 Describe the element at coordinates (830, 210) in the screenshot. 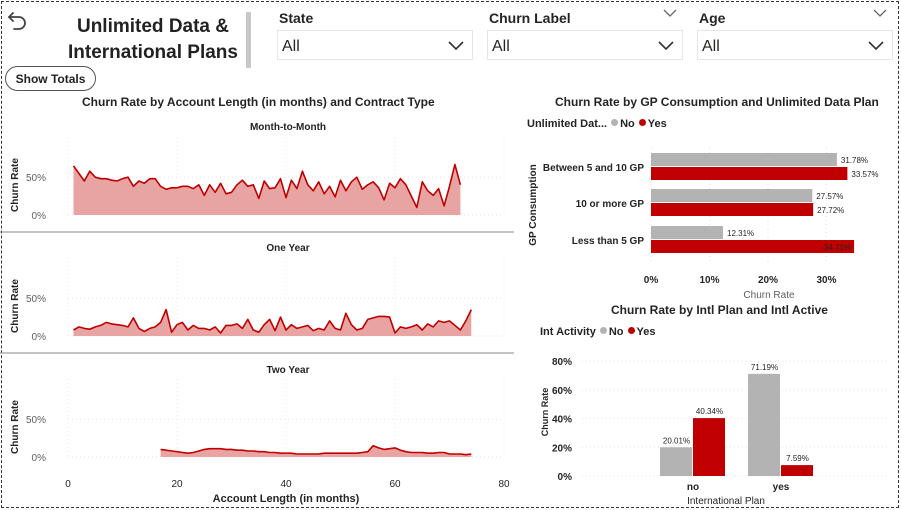

I see `data-label: 27.72%` at that location.